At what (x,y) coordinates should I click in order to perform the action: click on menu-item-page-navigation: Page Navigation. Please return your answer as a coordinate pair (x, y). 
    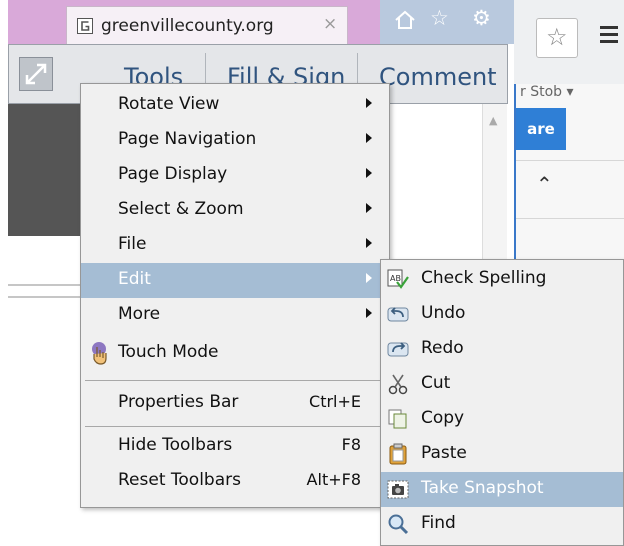
    Looking at the image, I should click on (235, 140).